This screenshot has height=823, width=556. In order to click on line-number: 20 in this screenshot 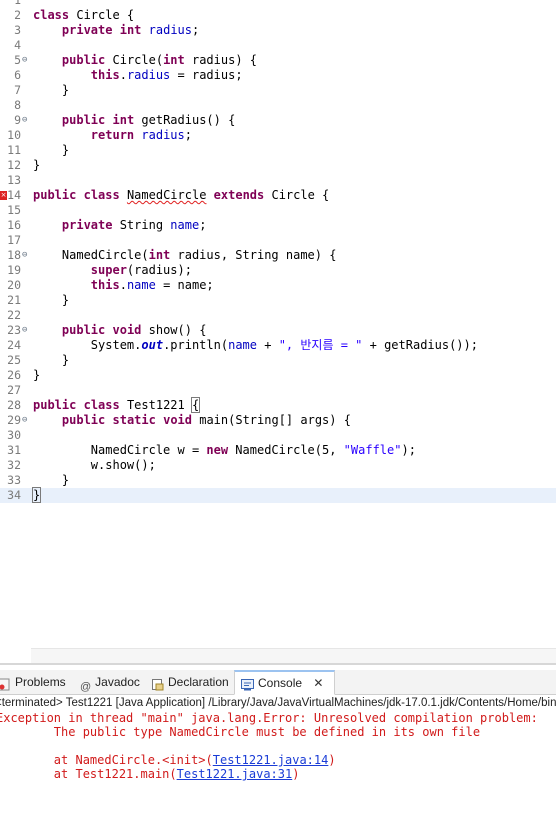, I will do `click(14, 285)`.